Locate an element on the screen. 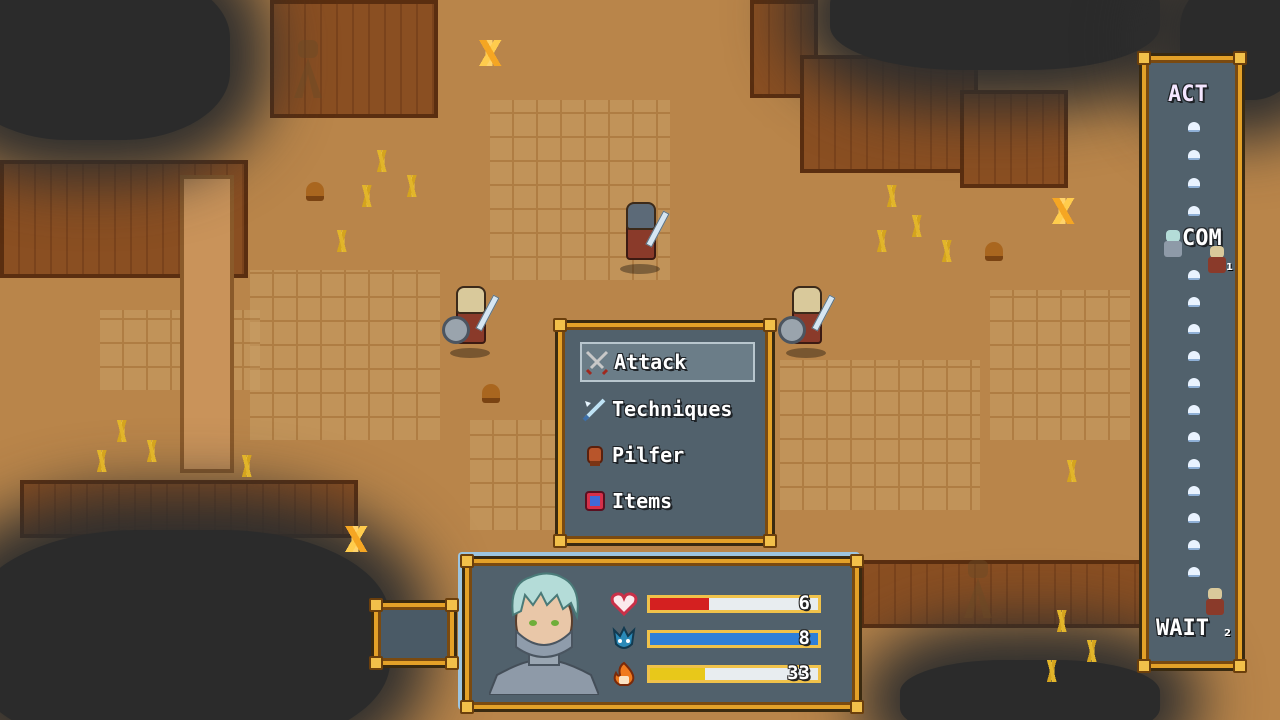 Image resolution: width=1280 pixels, height=720 pixels. tp-bar: 33 is located at coordinates (734, 673).